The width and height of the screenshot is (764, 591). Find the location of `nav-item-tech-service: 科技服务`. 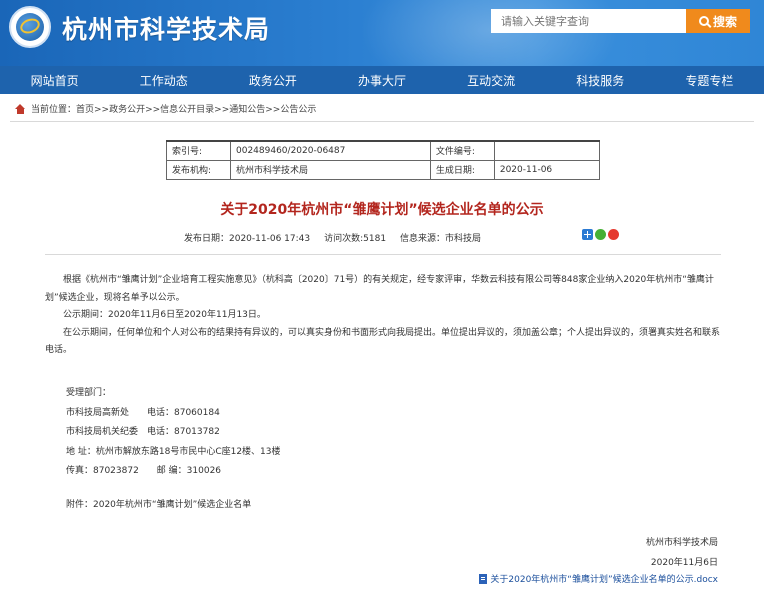

nav-item-tech-service: 科技服务 is located at coordinates (600, 80).